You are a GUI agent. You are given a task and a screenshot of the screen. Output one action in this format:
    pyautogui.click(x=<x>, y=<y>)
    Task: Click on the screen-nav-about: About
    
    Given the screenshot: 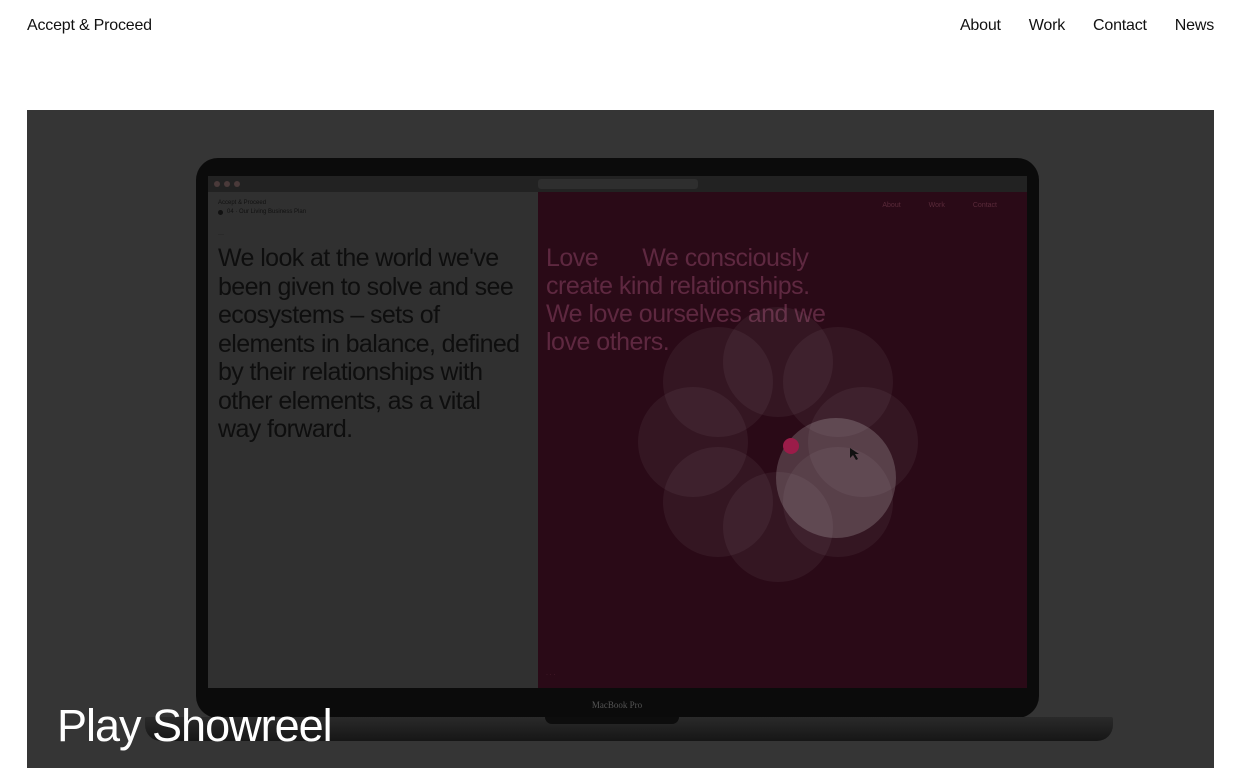 What is the action you would take?
    pyautogui.click(x=891, y=205)
    